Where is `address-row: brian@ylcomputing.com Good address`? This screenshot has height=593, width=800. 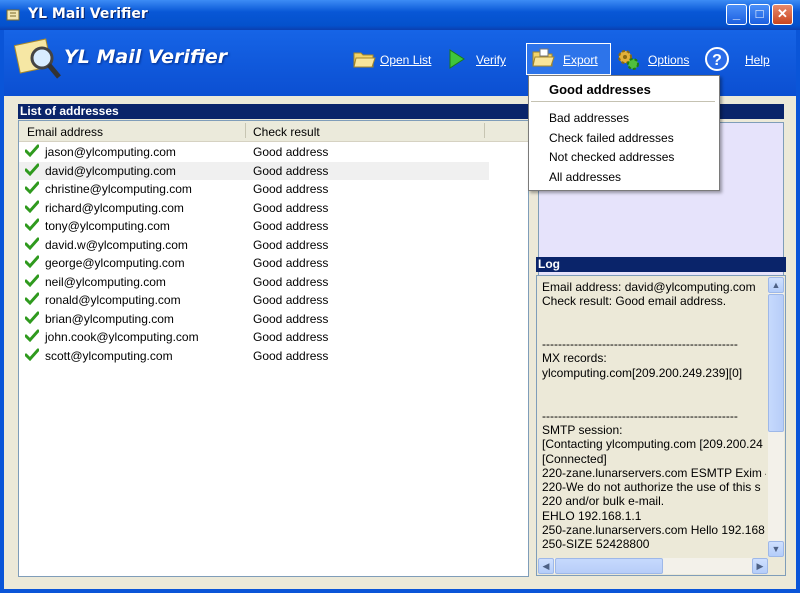 address-row: brian@ylcomputing.com Good address is located at coordinates (254, 319).